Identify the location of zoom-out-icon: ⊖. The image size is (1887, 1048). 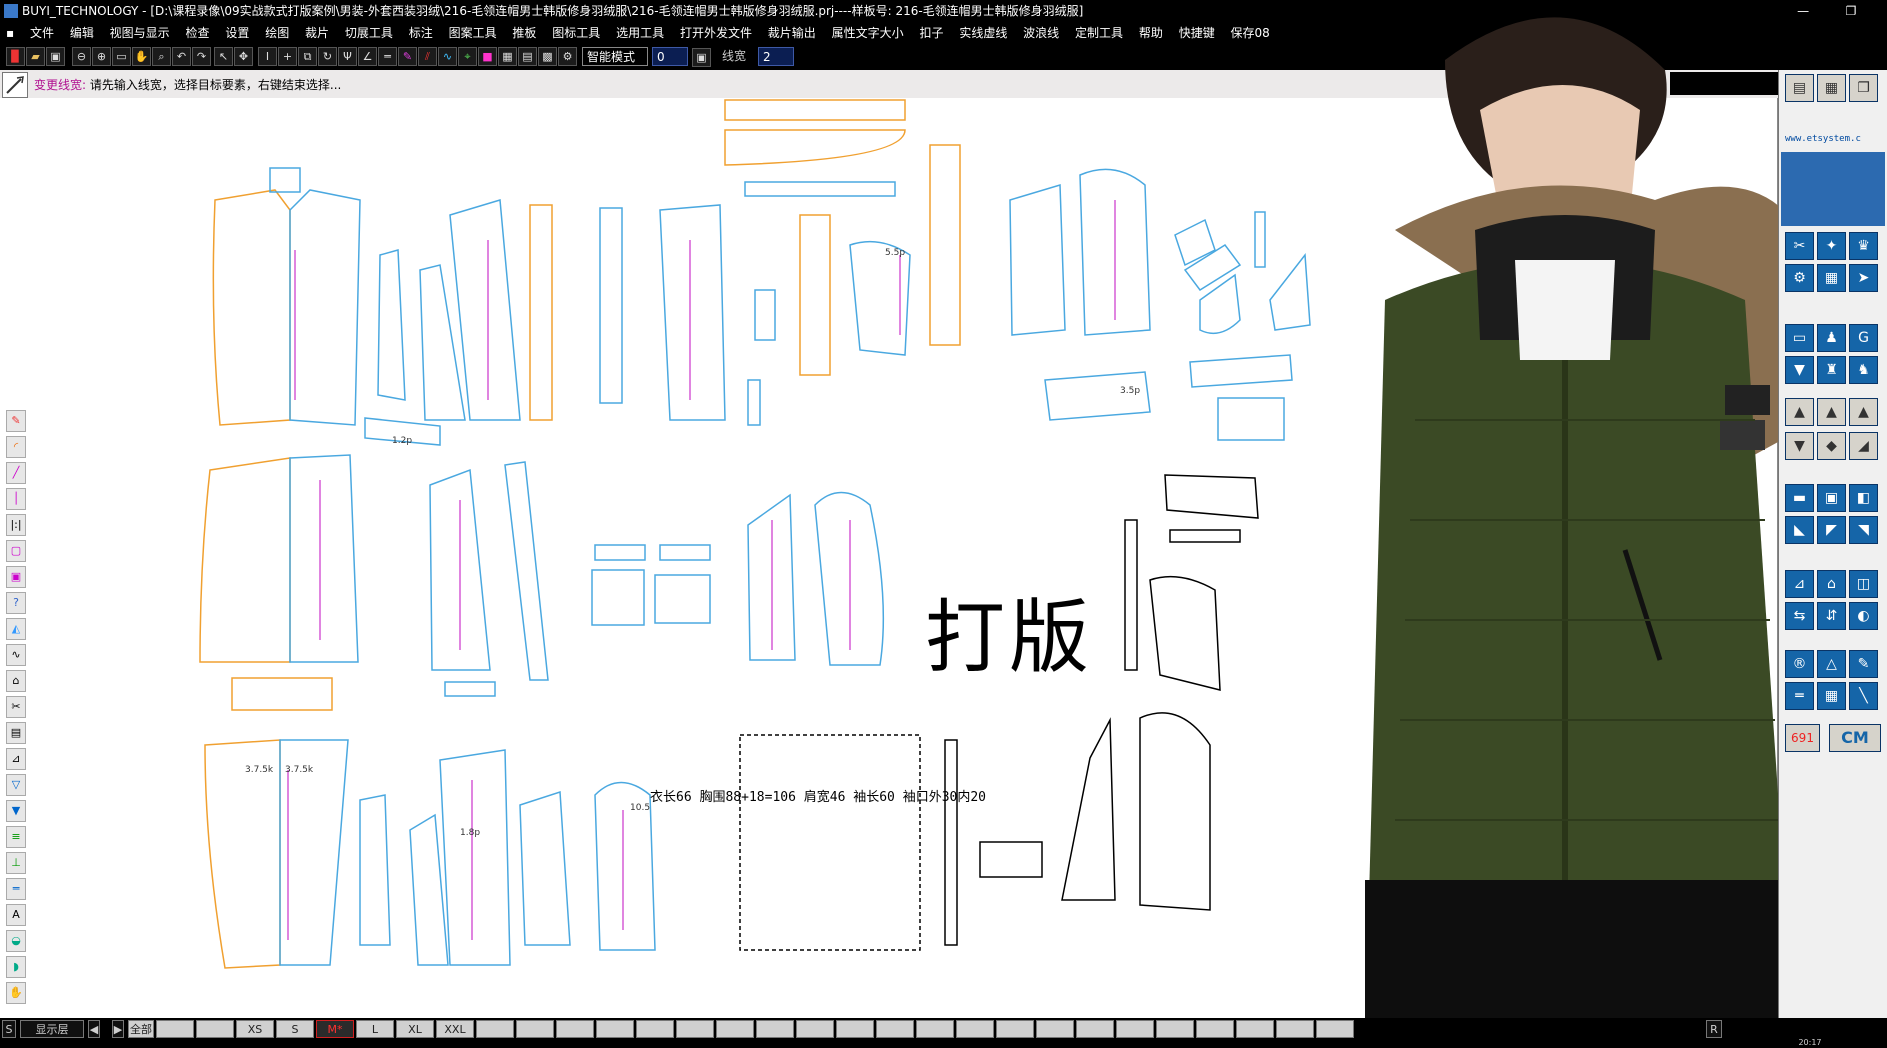
(81, 56).